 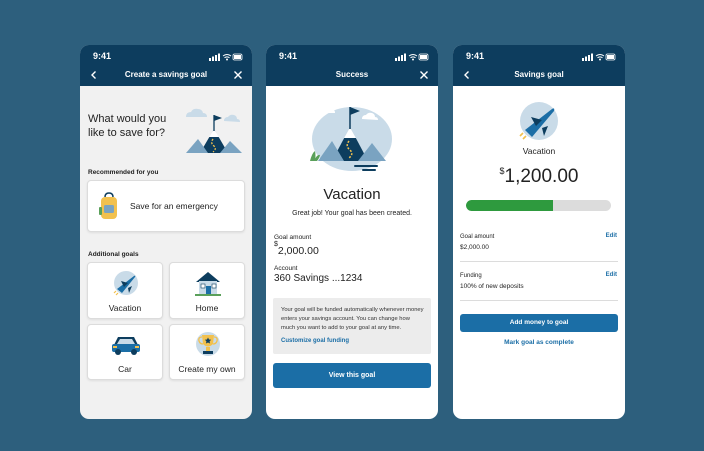 I want to click on goal-label-home: Home, so click(x=207, y=308).